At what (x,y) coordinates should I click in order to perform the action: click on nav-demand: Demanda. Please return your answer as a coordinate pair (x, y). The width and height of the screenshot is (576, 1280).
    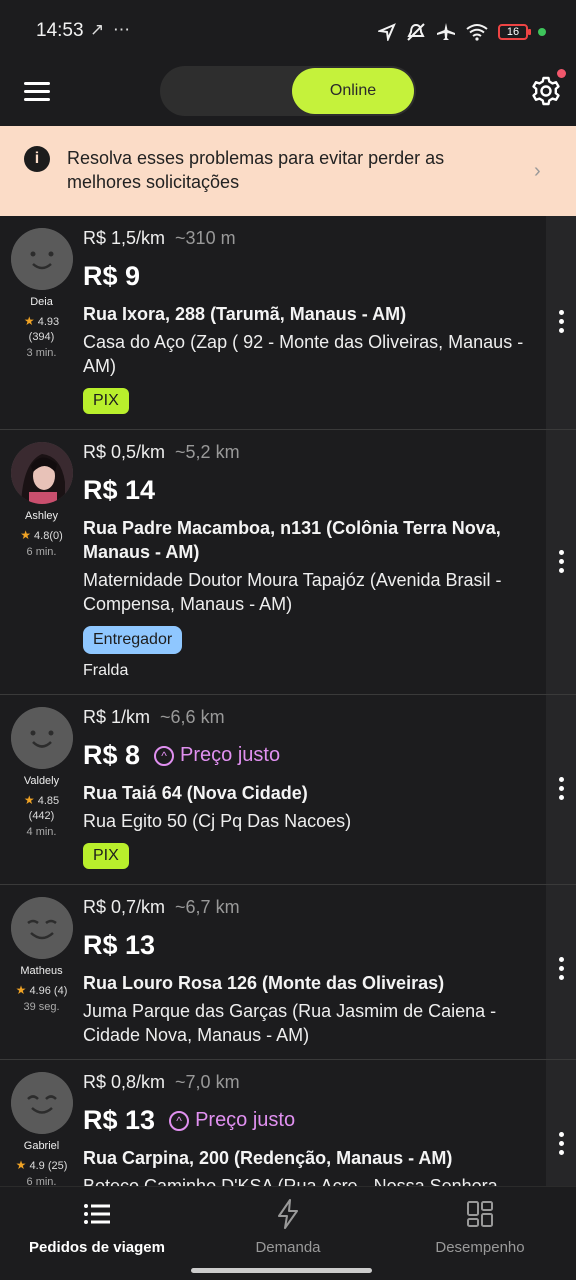
    Looking at the image, I should click on (288, 1227).